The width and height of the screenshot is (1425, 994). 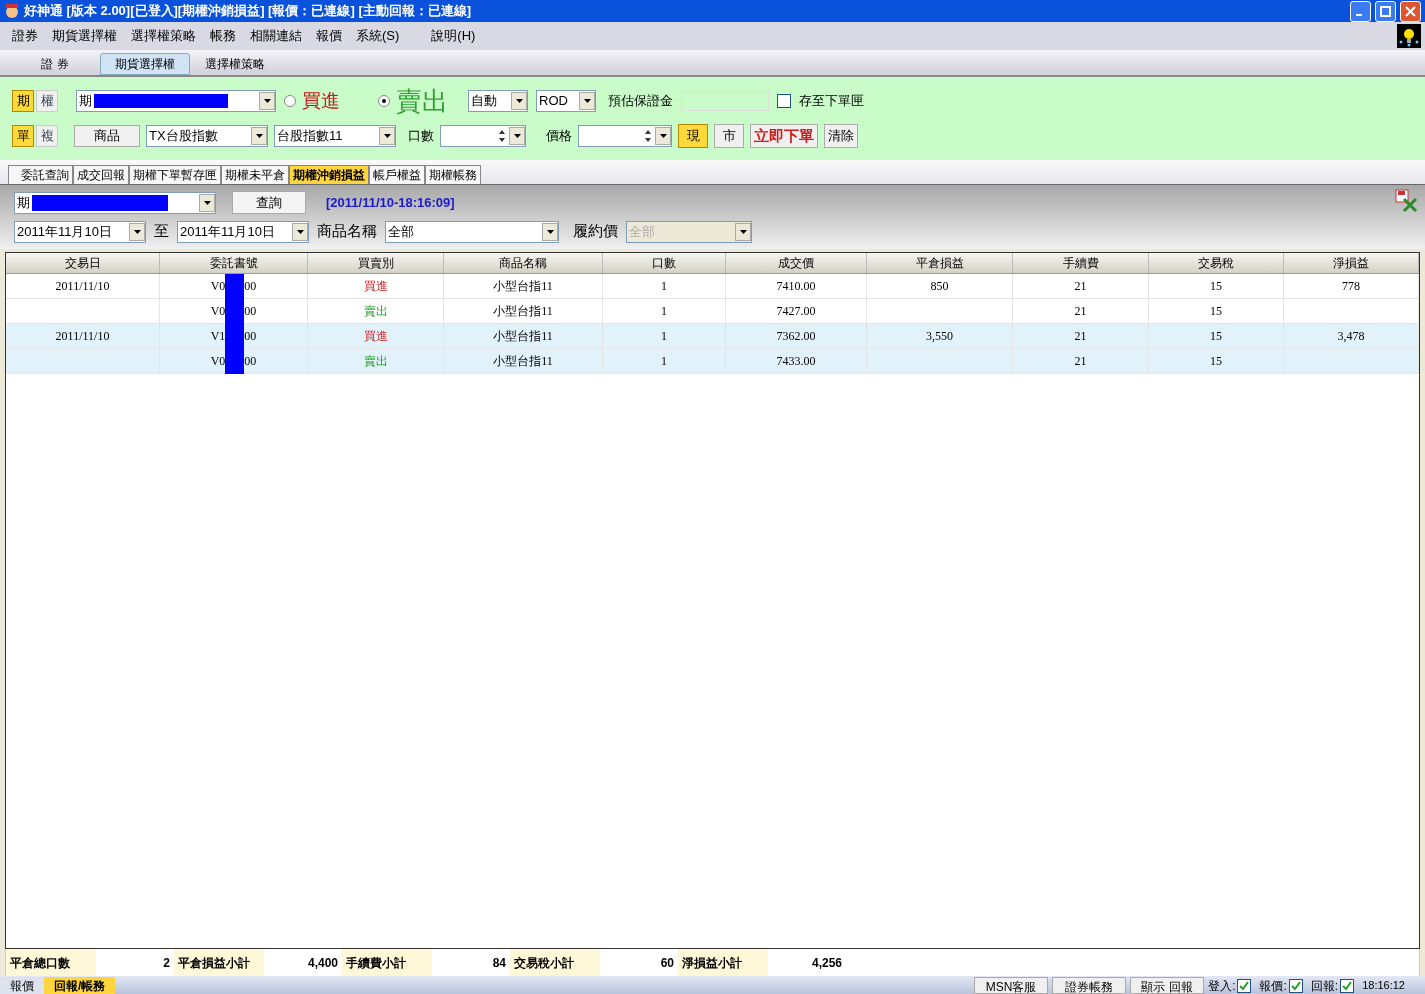 I want to click on toggle-button: 期, so click(x=23, y=101).